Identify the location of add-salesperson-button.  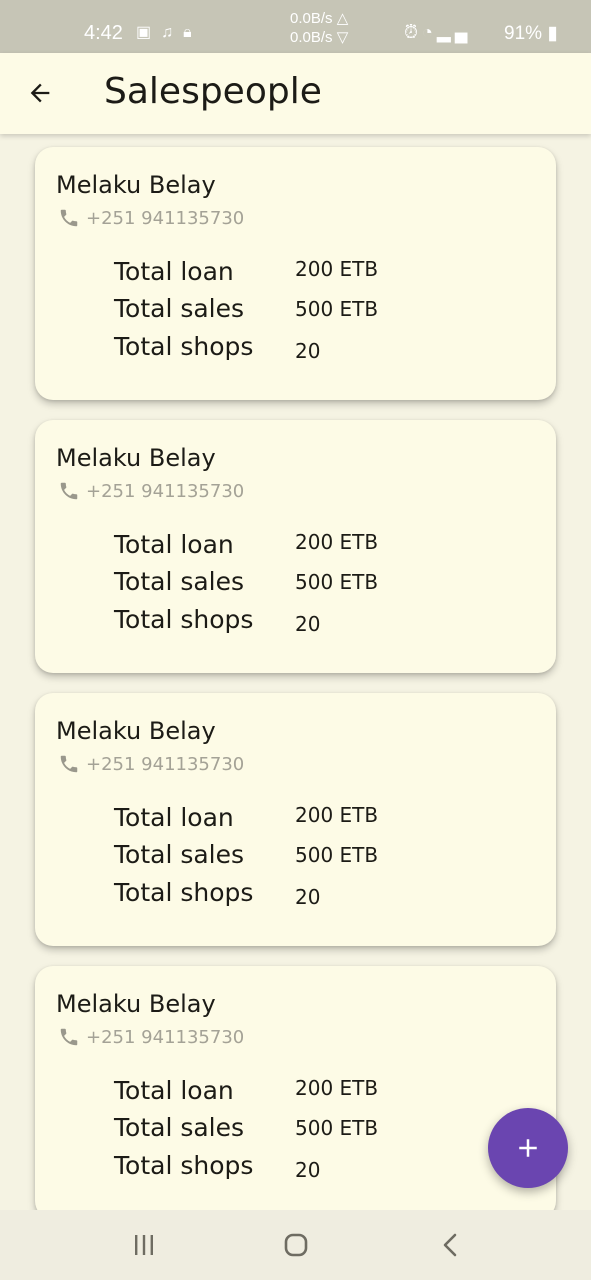
(528, 1148).